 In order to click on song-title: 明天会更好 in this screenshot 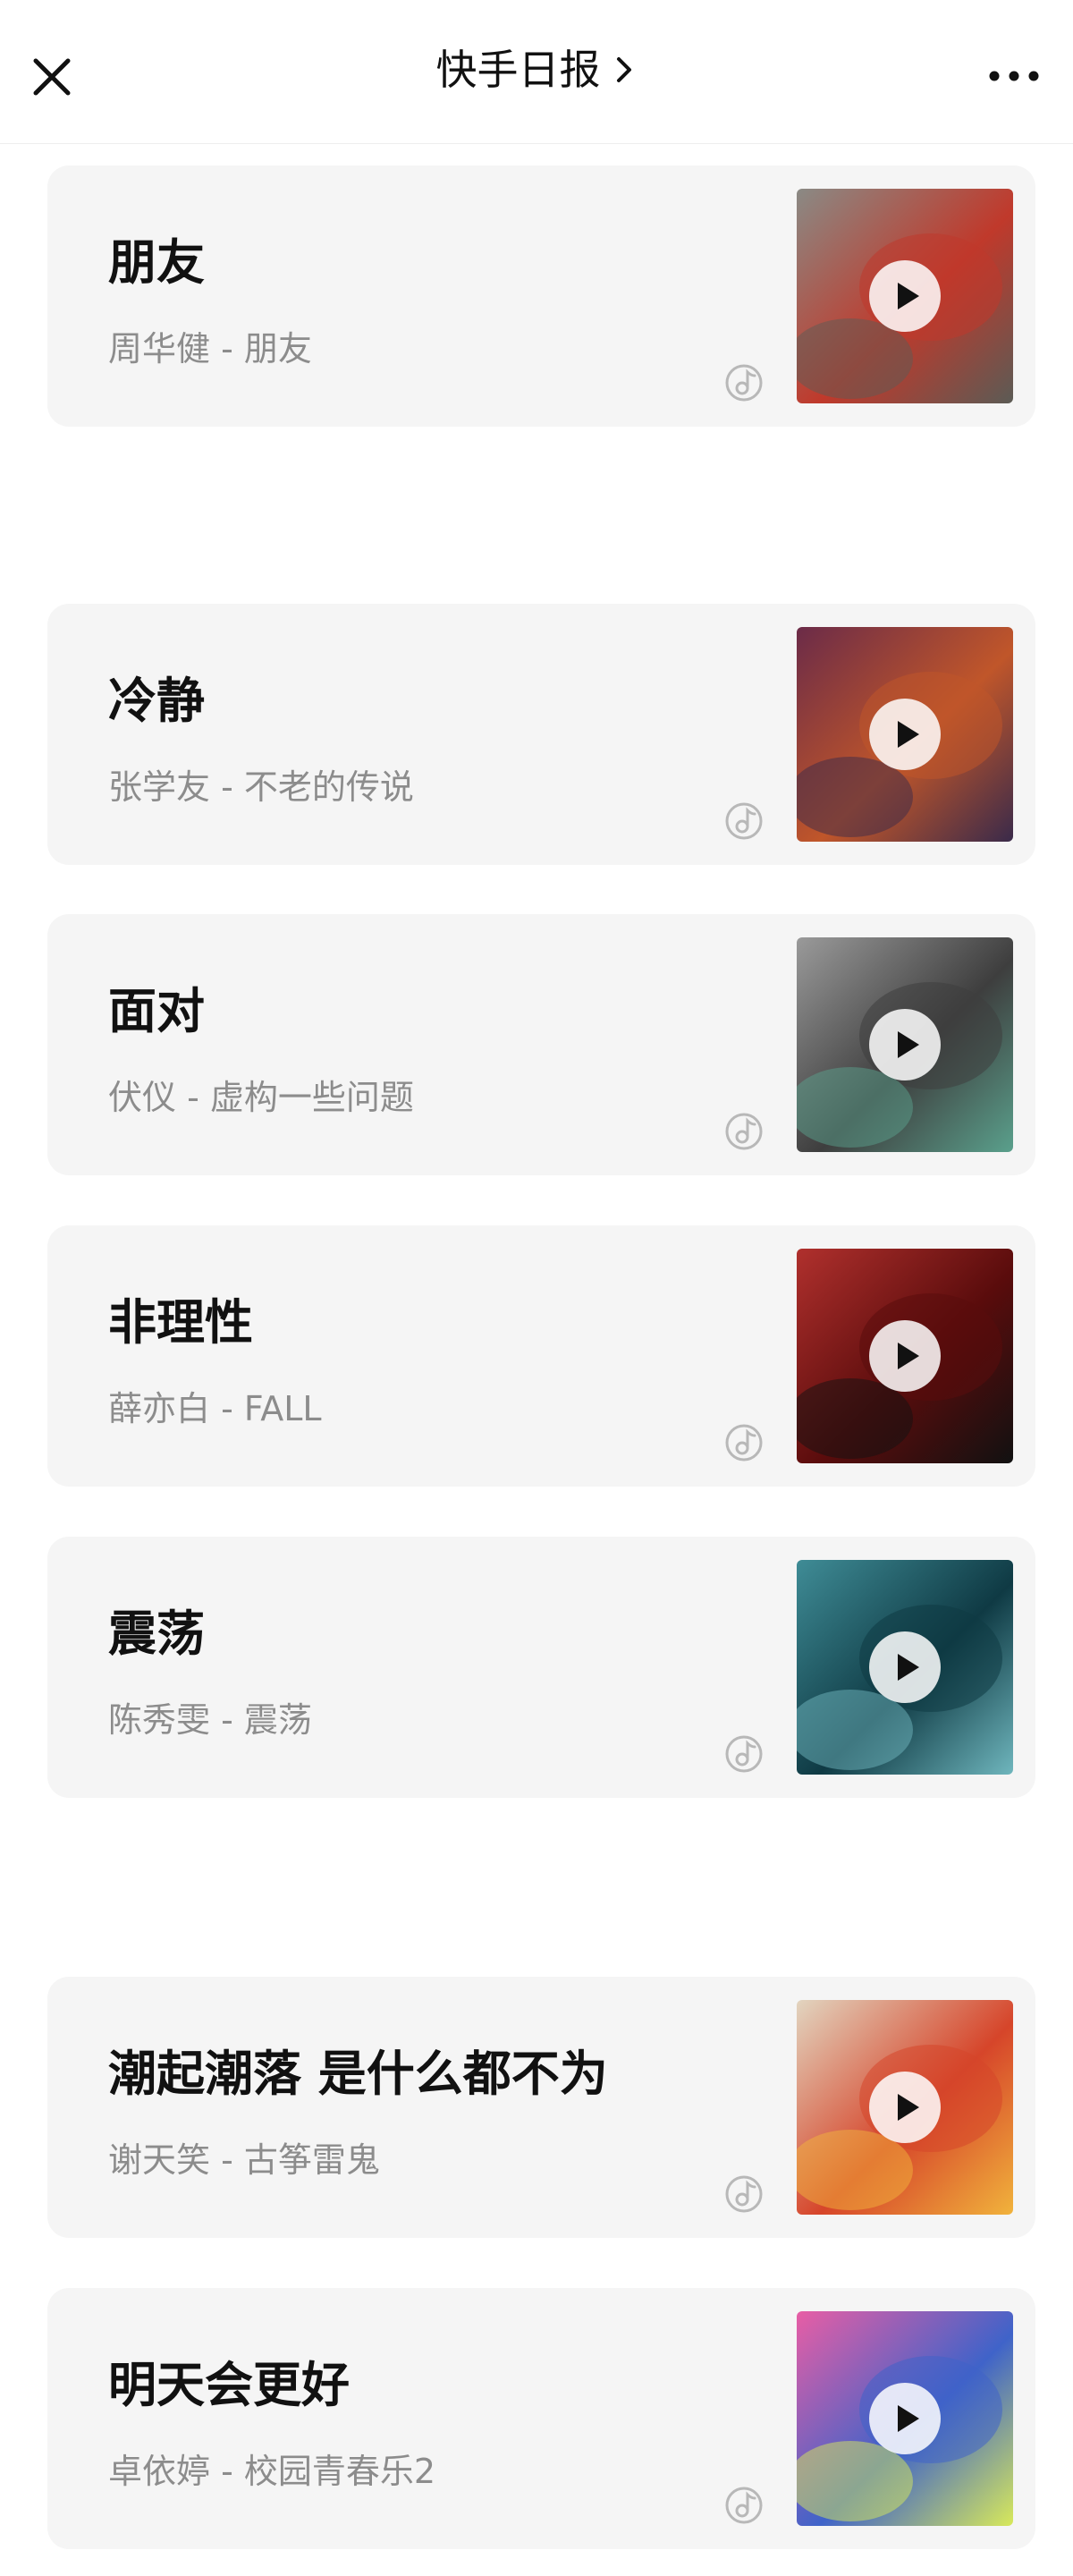, I will do `click(229, 2385)`.